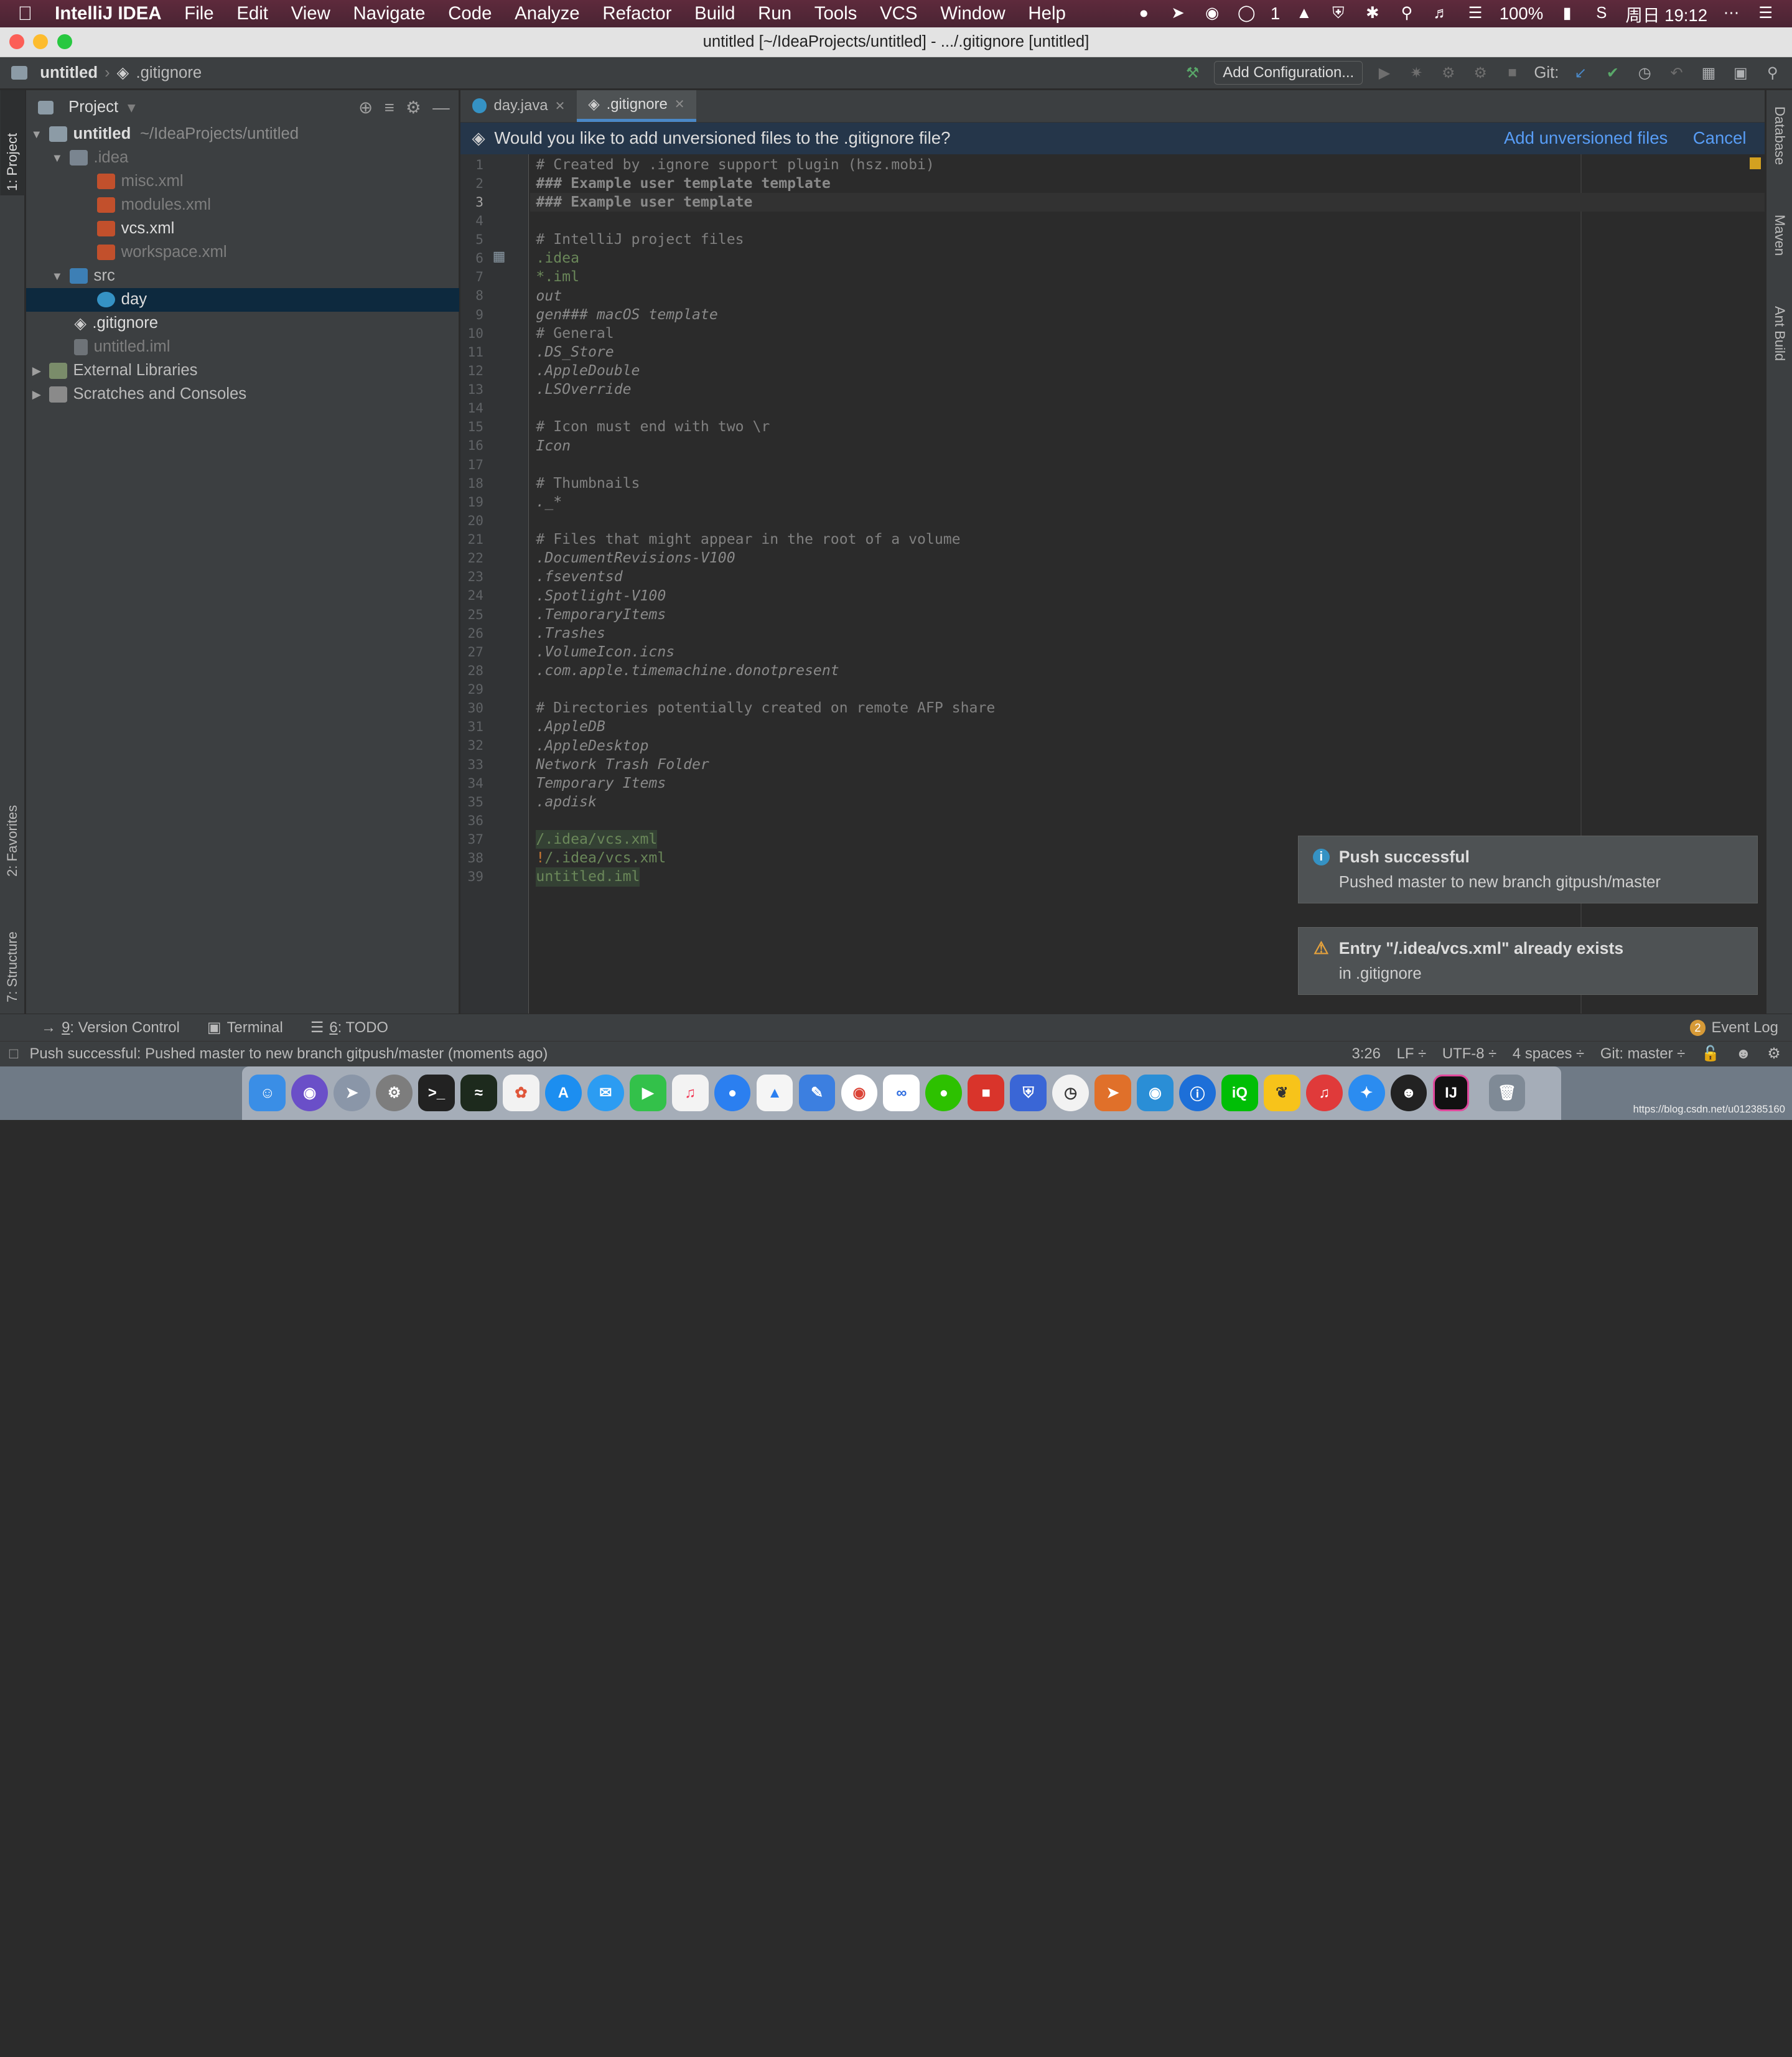 Image resolution: width=1792 pixels, height=2057 pixels. Describe the element at coordinates (687, 670) in the screenshot. I see `code-line: .com.apple.timemachine.donotpresent` at that location.